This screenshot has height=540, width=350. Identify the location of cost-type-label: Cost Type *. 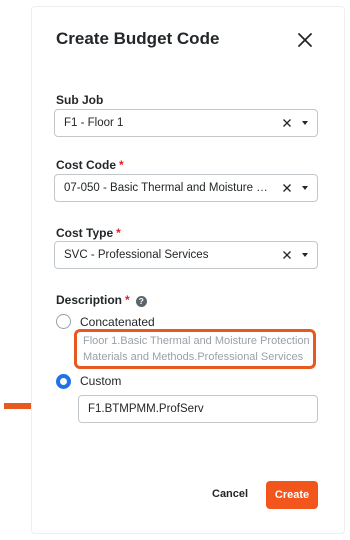
(88, 233).